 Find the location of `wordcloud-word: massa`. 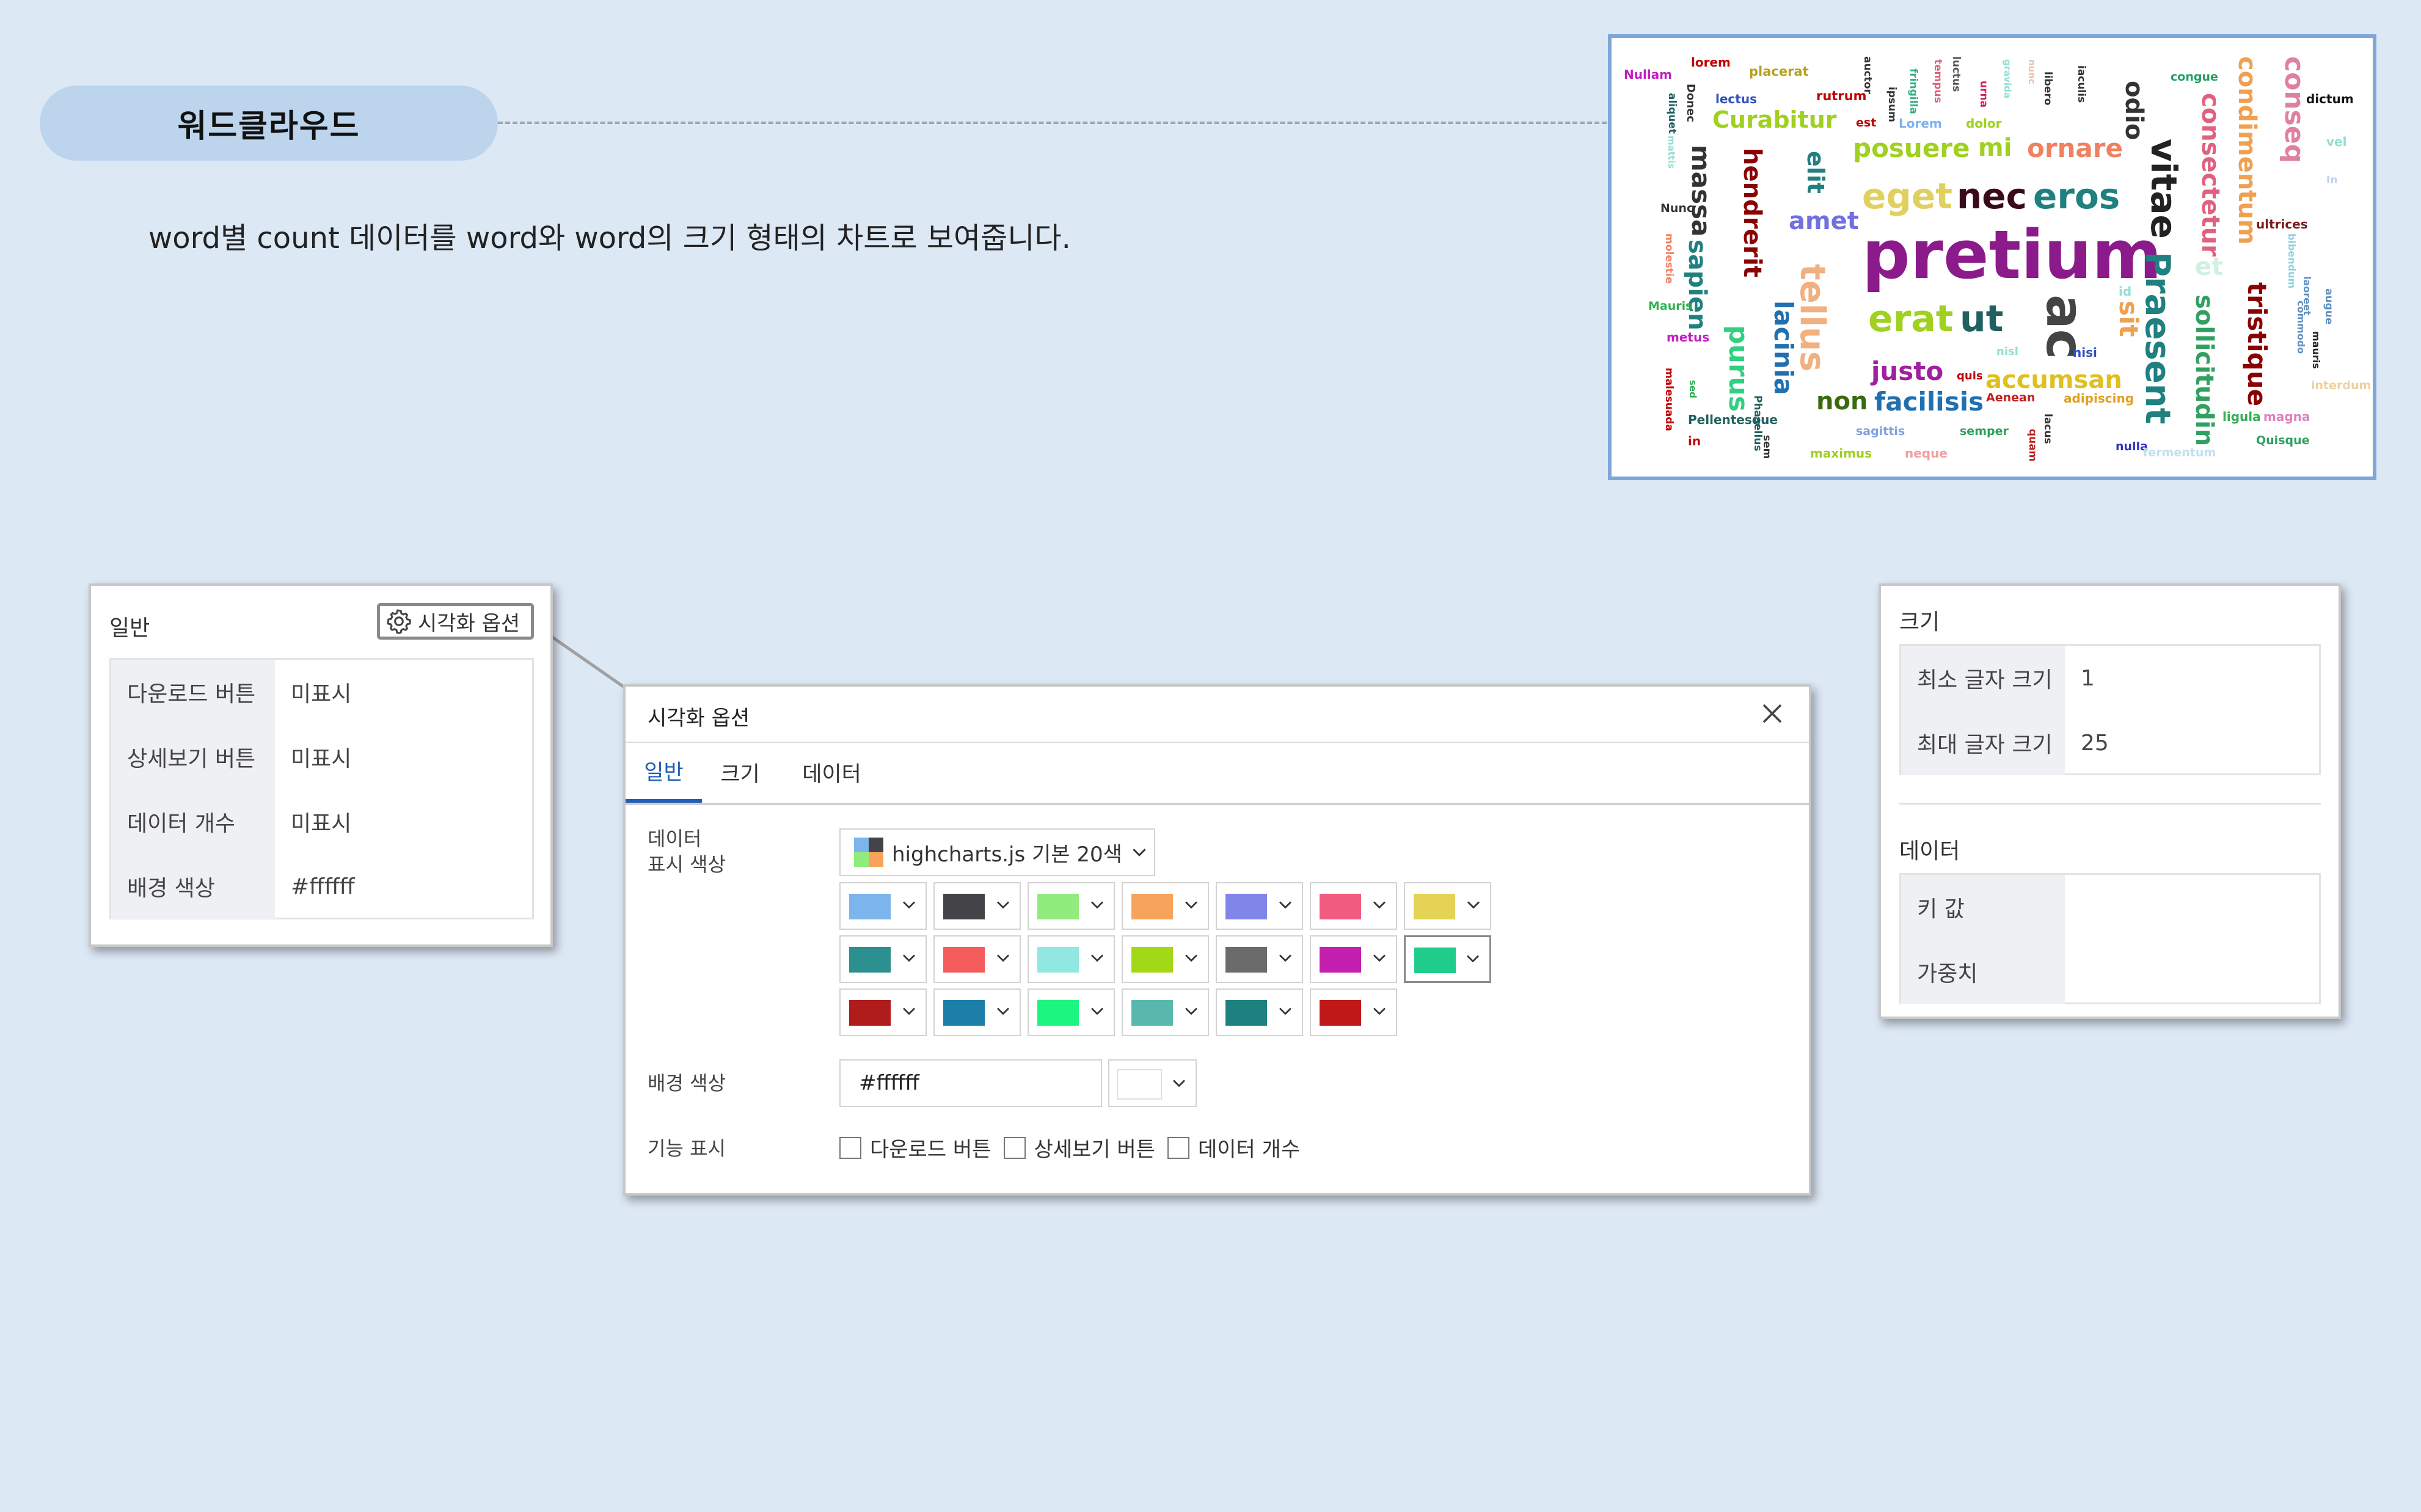

wordcloud-word: massa is located at coordinates (1701, 191).